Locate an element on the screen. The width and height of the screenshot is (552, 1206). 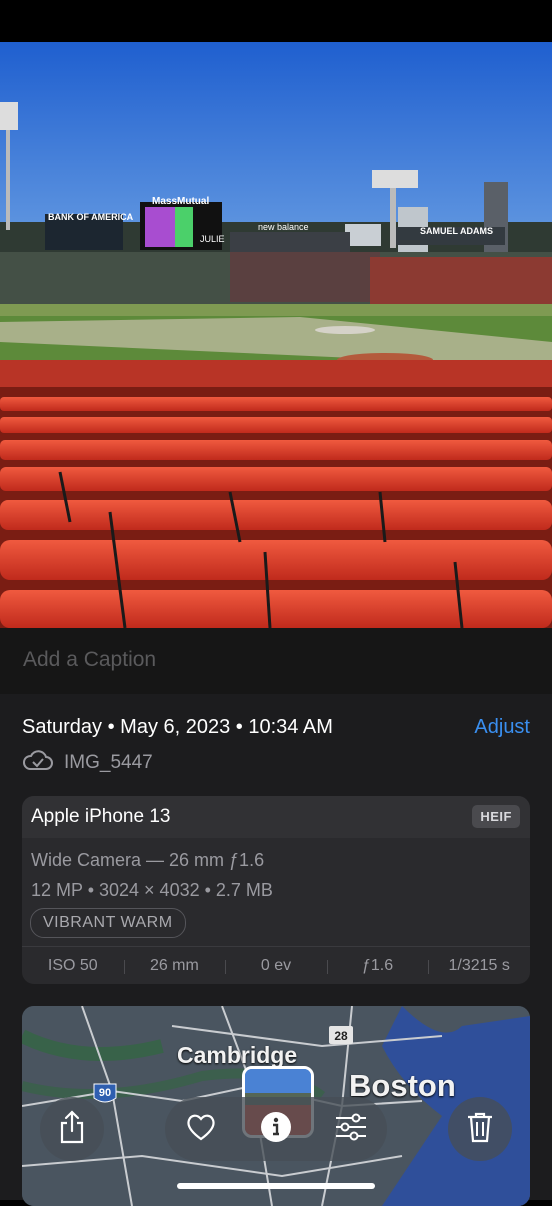
caption-placeholder: Add a Caption is located at coordinates (90, 659).